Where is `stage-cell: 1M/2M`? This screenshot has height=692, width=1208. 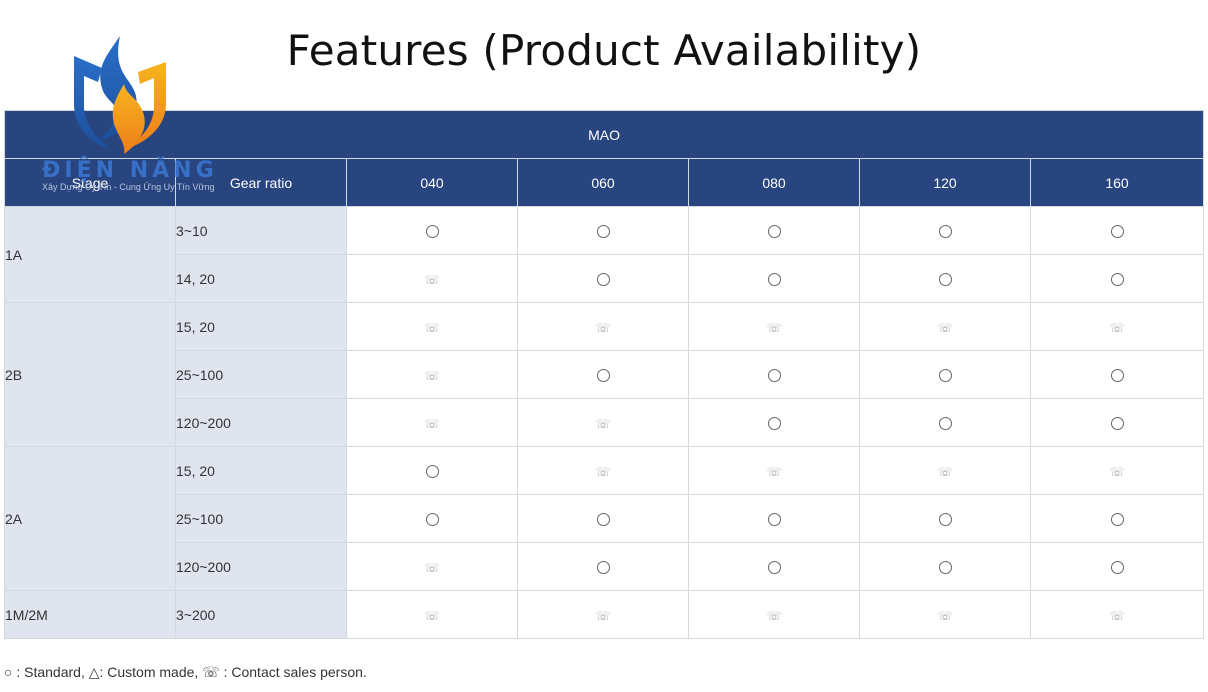 stage-cell: 1M/2M is located at coordinates (90, 614).